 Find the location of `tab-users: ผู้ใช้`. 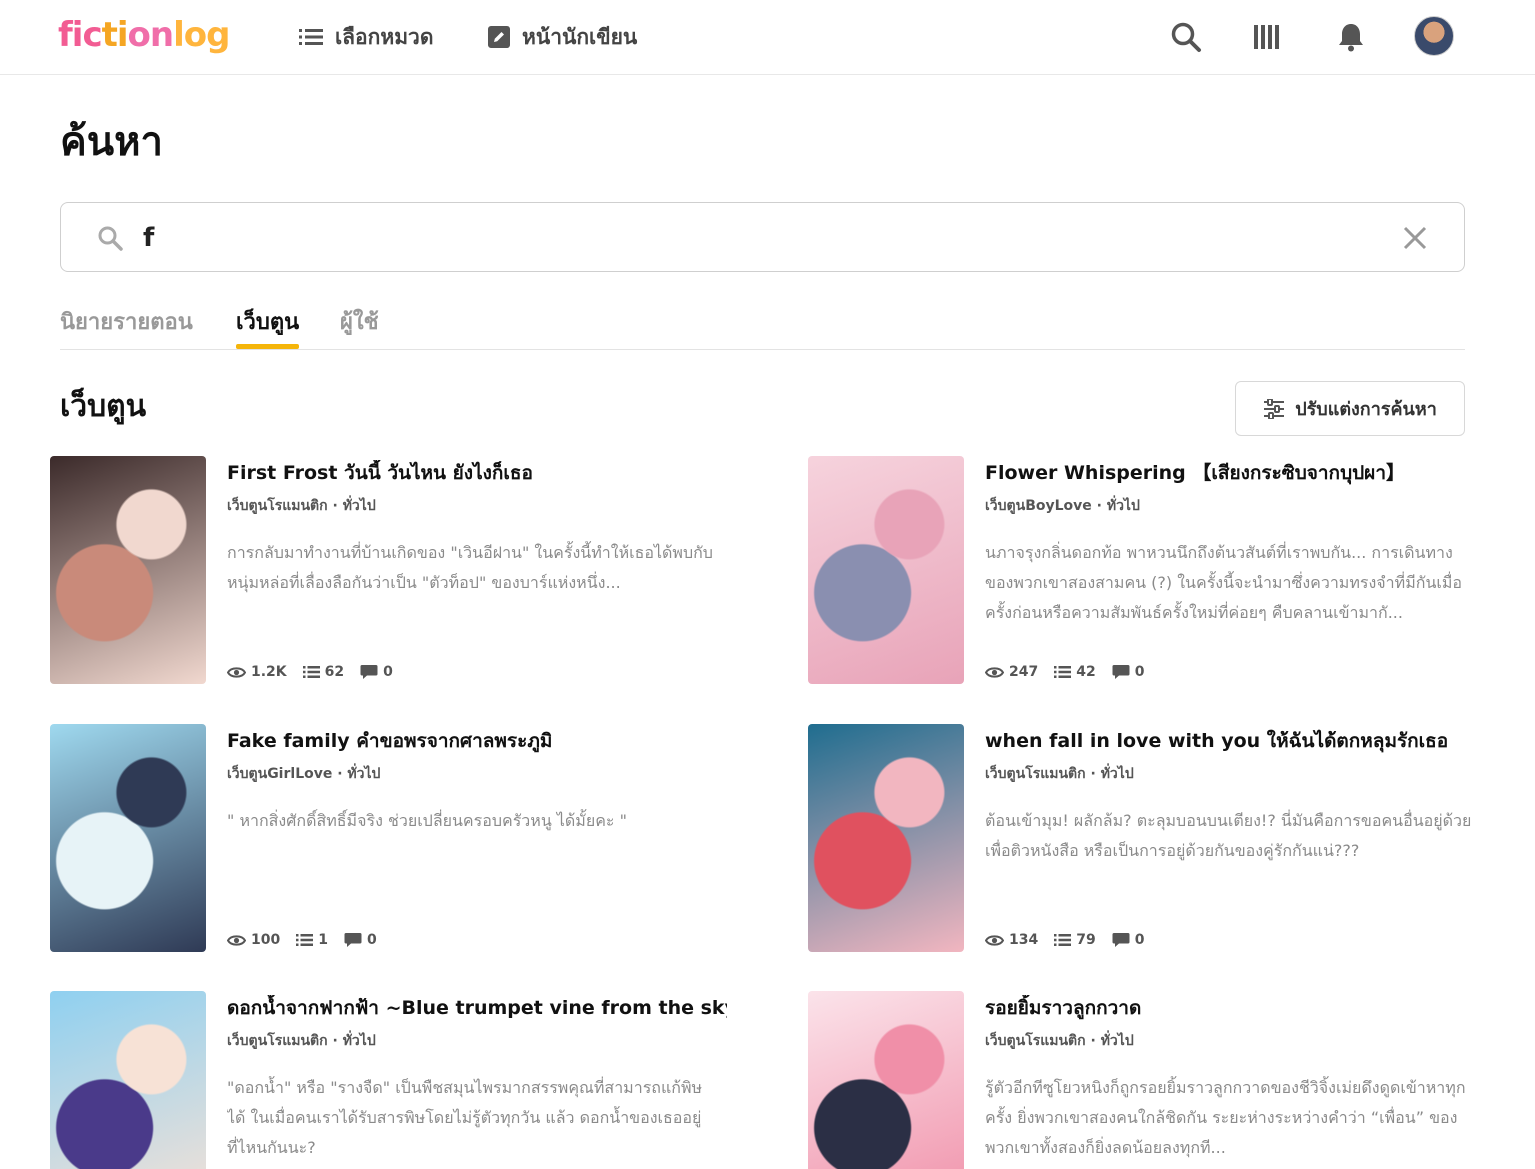

tab-users: ผู้ใช้ is located at coordinates (359, 326).